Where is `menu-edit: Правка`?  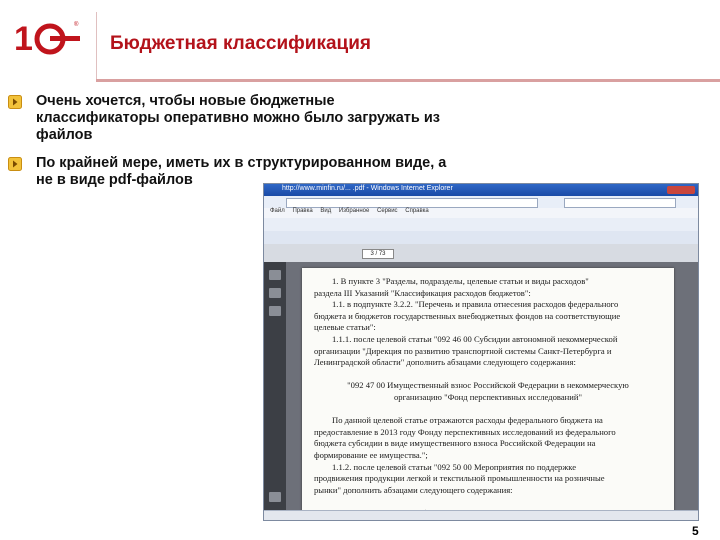
menu-edit: Правка is located at coordinates (302, 211).